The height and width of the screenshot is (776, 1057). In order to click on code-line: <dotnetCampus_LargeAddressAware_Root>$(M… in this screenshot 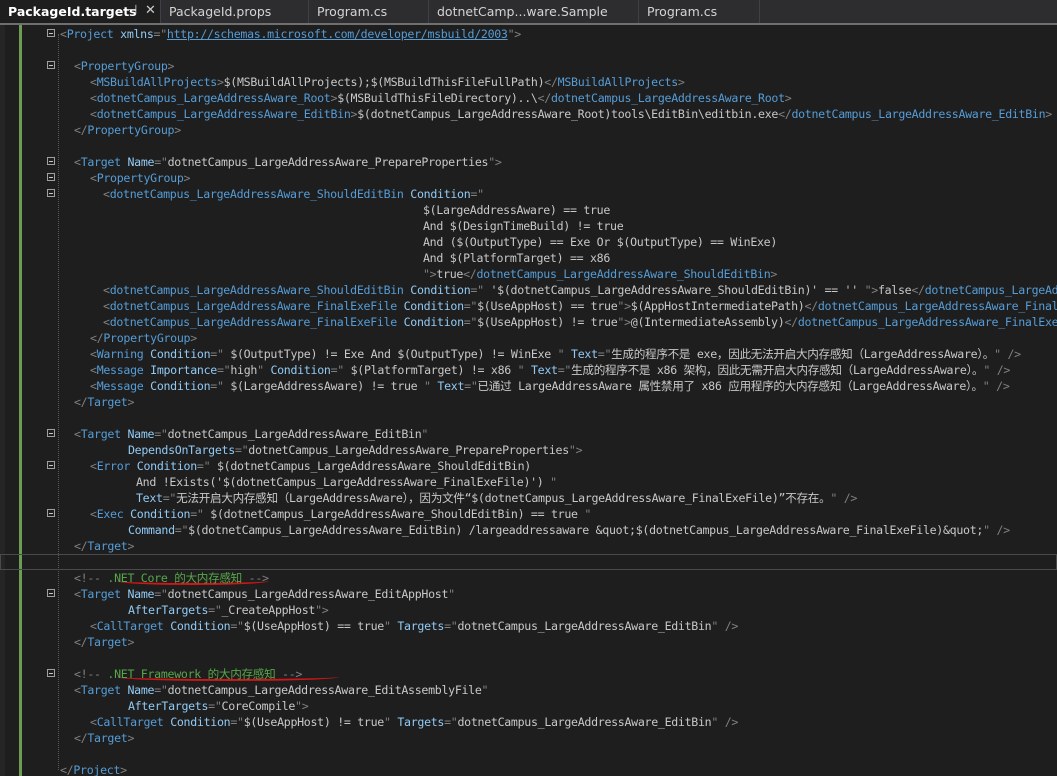, I will do `click(528, 98)`.